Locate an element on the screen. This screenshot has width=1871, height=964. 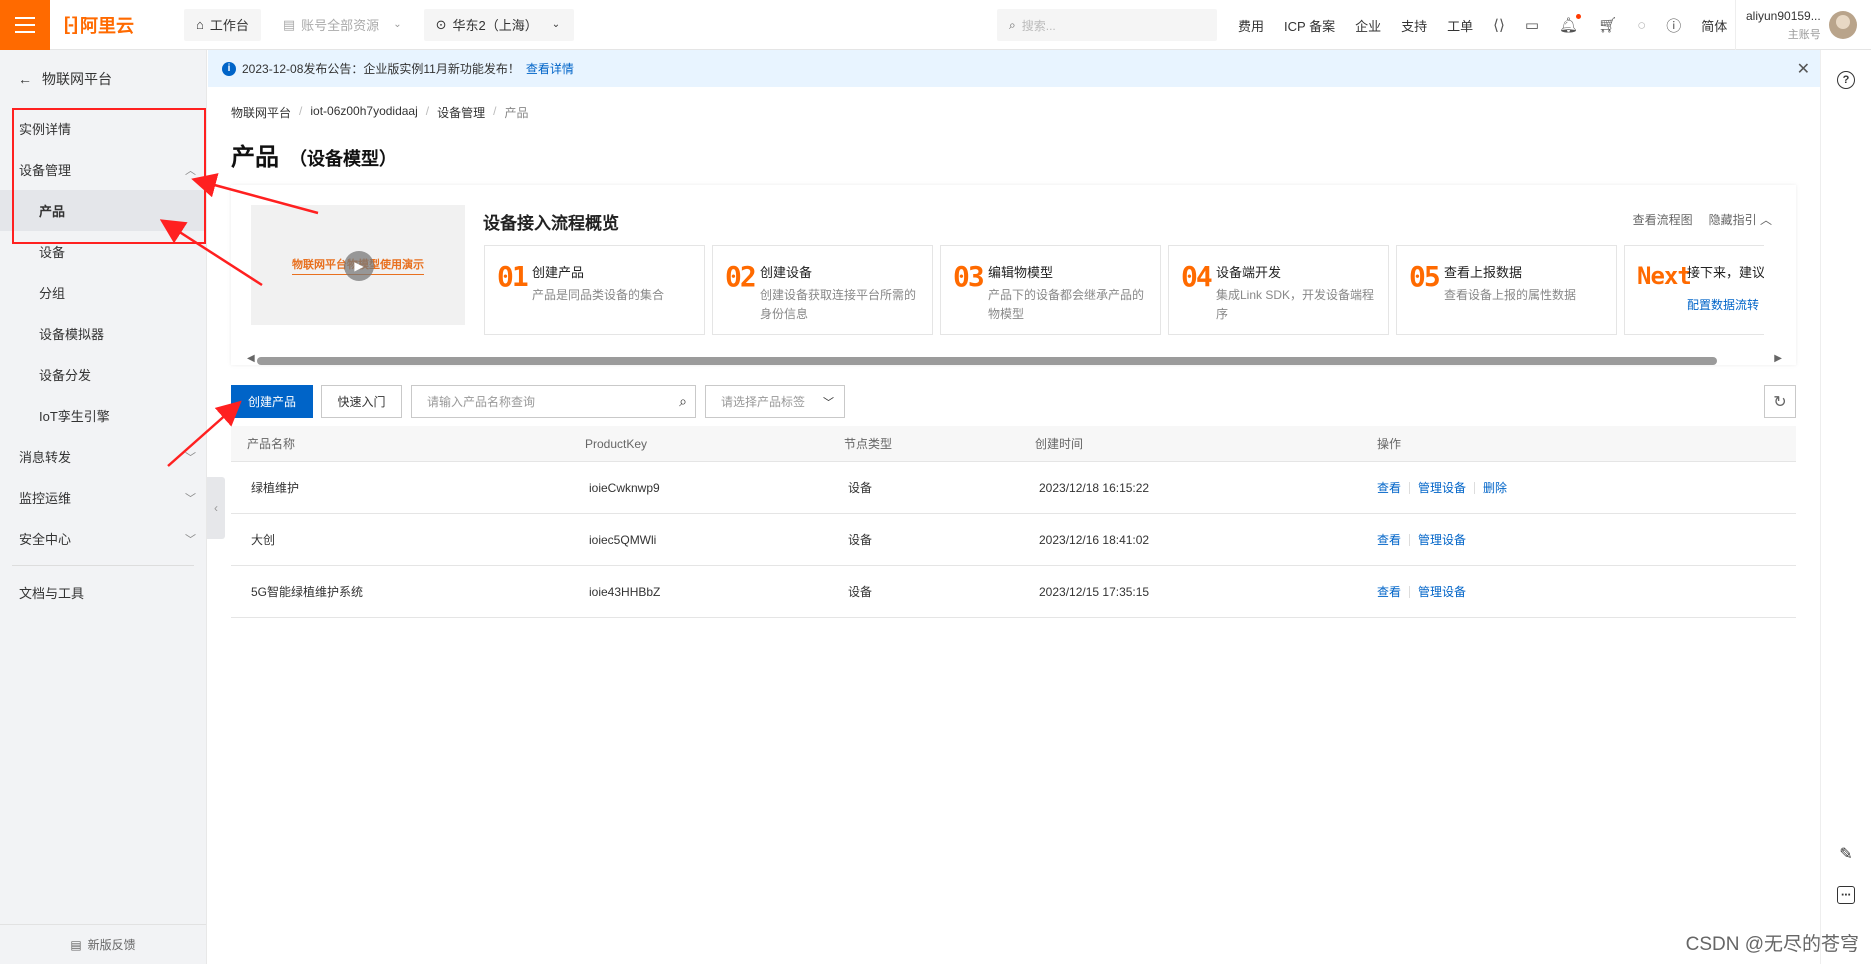
sidebar-item-monitoring: 监控运维 ﹀ is located at coordinates (103, 497).